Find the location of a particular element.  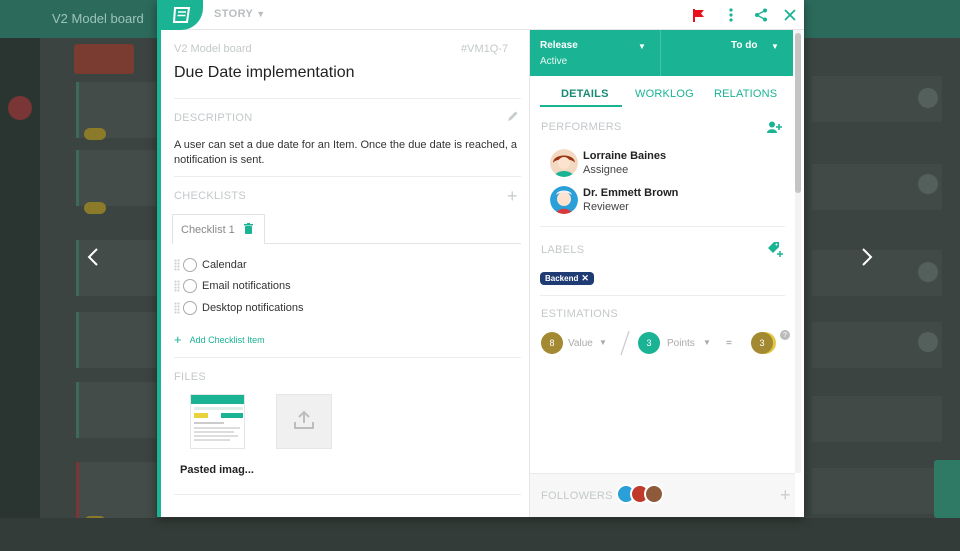

file-thumbnail is located at coordinates (217, 421).